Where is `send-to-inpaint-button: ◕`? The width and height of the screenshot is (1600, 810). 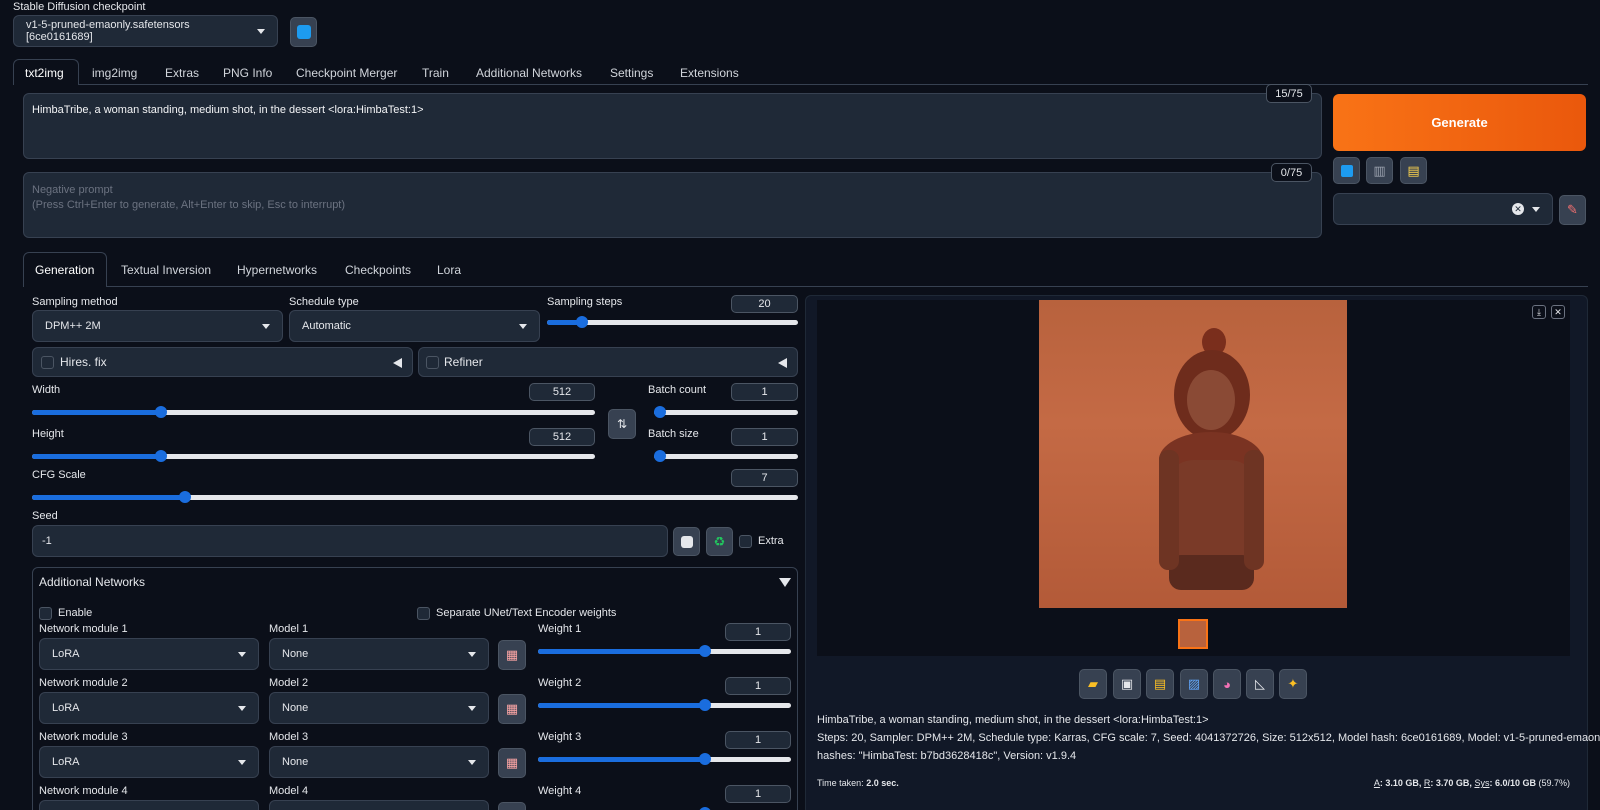 send-to-inpaint-button: ◕ is located at coordinates (1227, 684).